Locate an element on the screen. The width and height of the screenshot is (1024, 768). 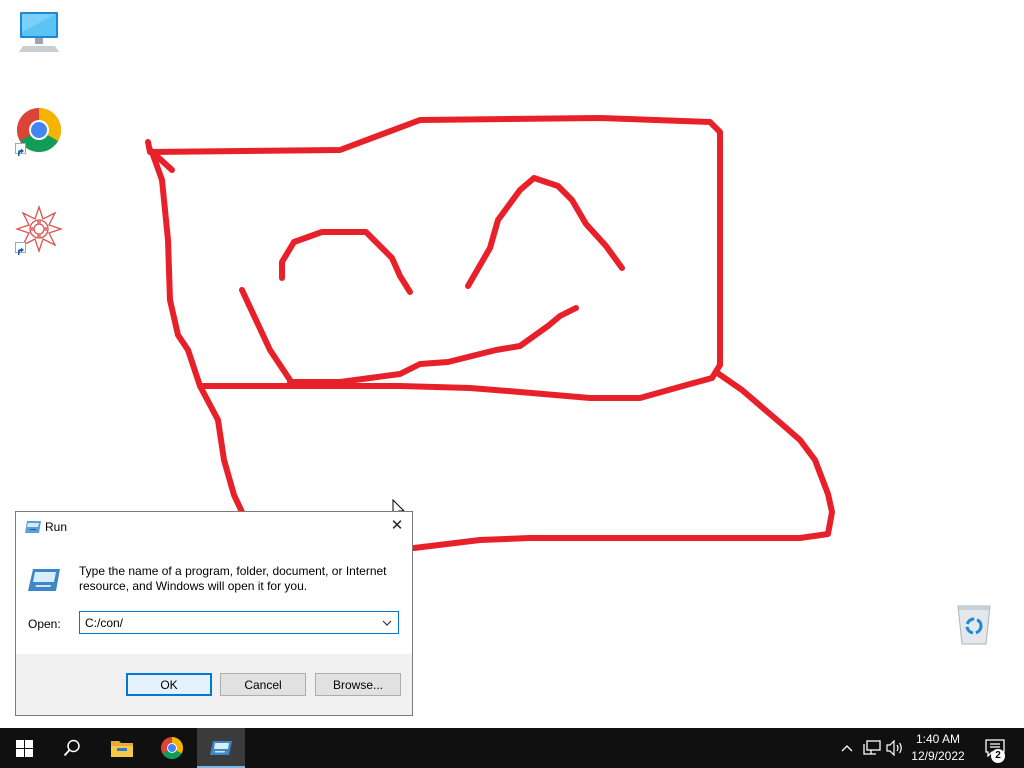
close-icon: ✕ is located at coordinates (397, 526).